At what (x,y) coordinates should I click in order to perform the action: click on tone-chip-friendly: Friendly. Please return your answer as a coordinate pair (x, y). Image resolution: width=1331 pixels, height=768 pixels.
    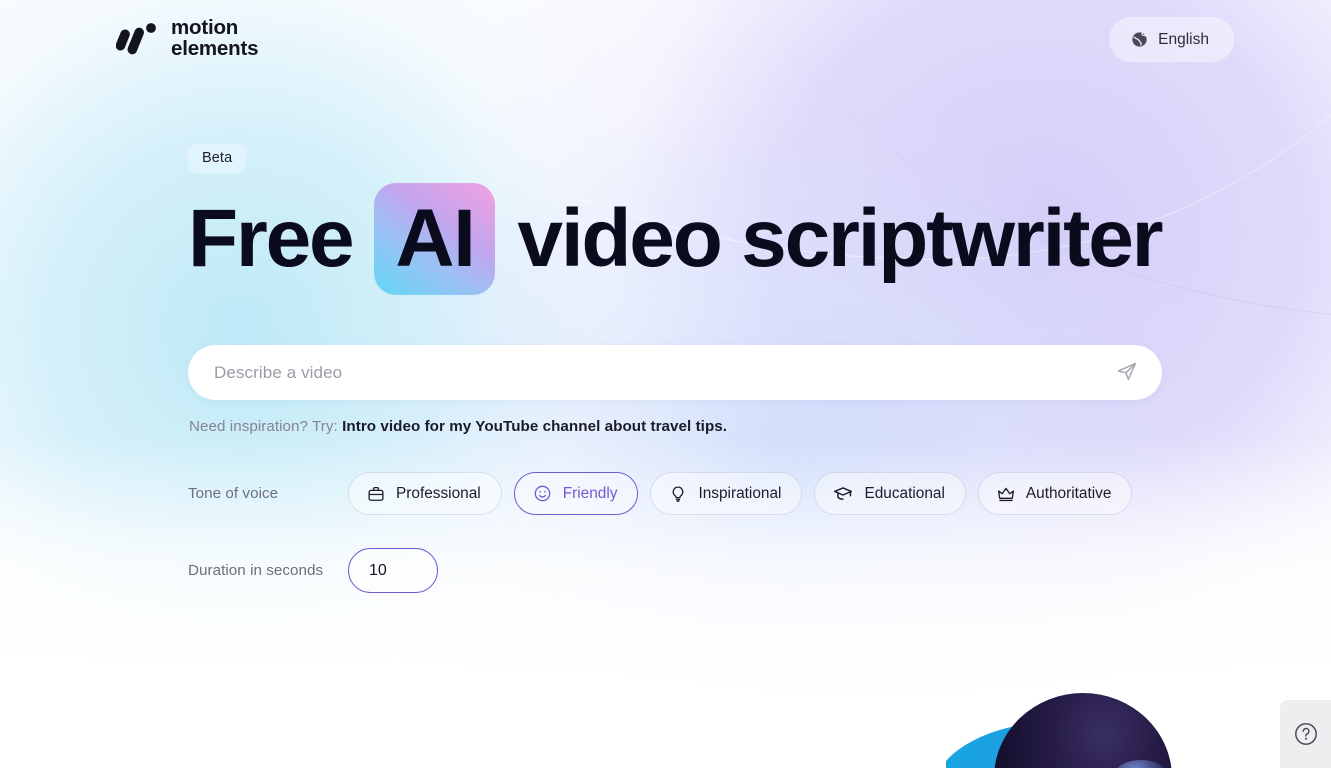
    Looking at the image, I should click on (576, 493).